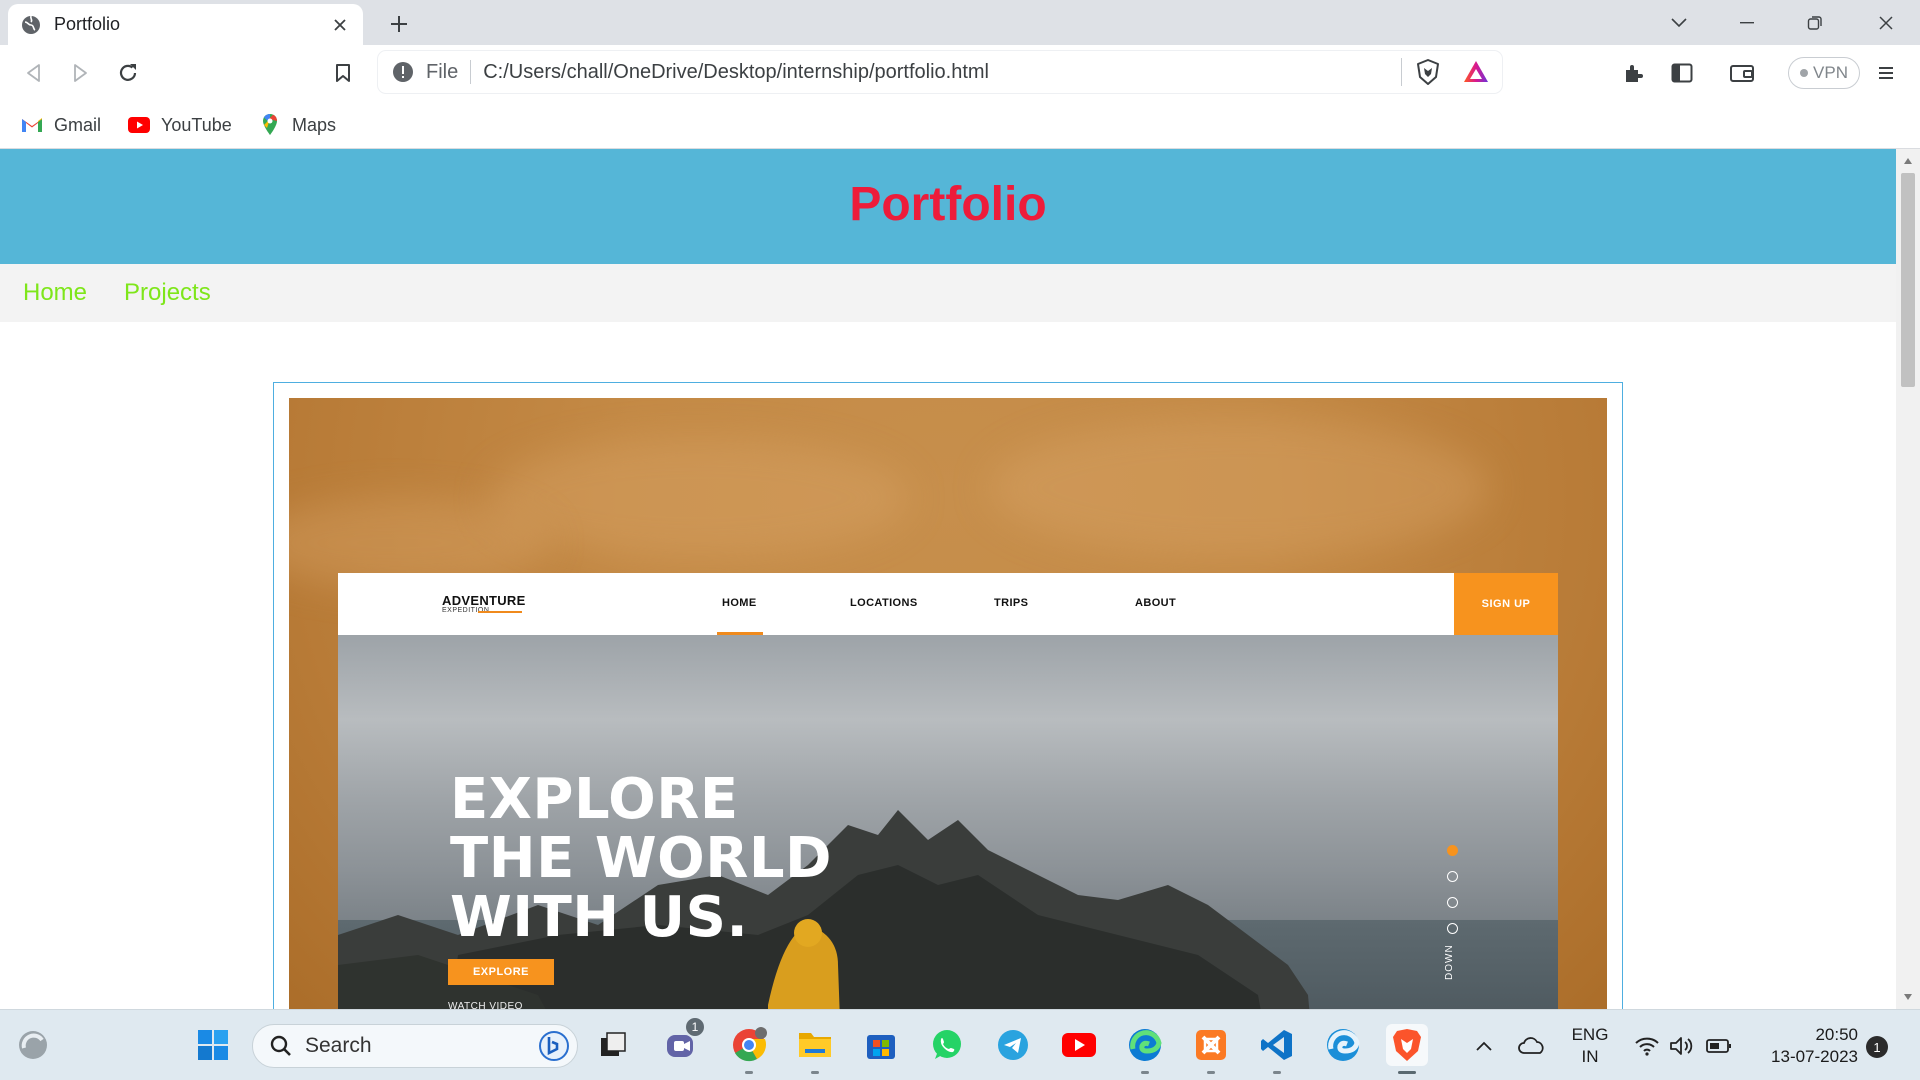  What do you see at coordinates (1877, 1047) in the screenshot?
I see `notification-badge: 1` at bounding box center [1877, 1047].